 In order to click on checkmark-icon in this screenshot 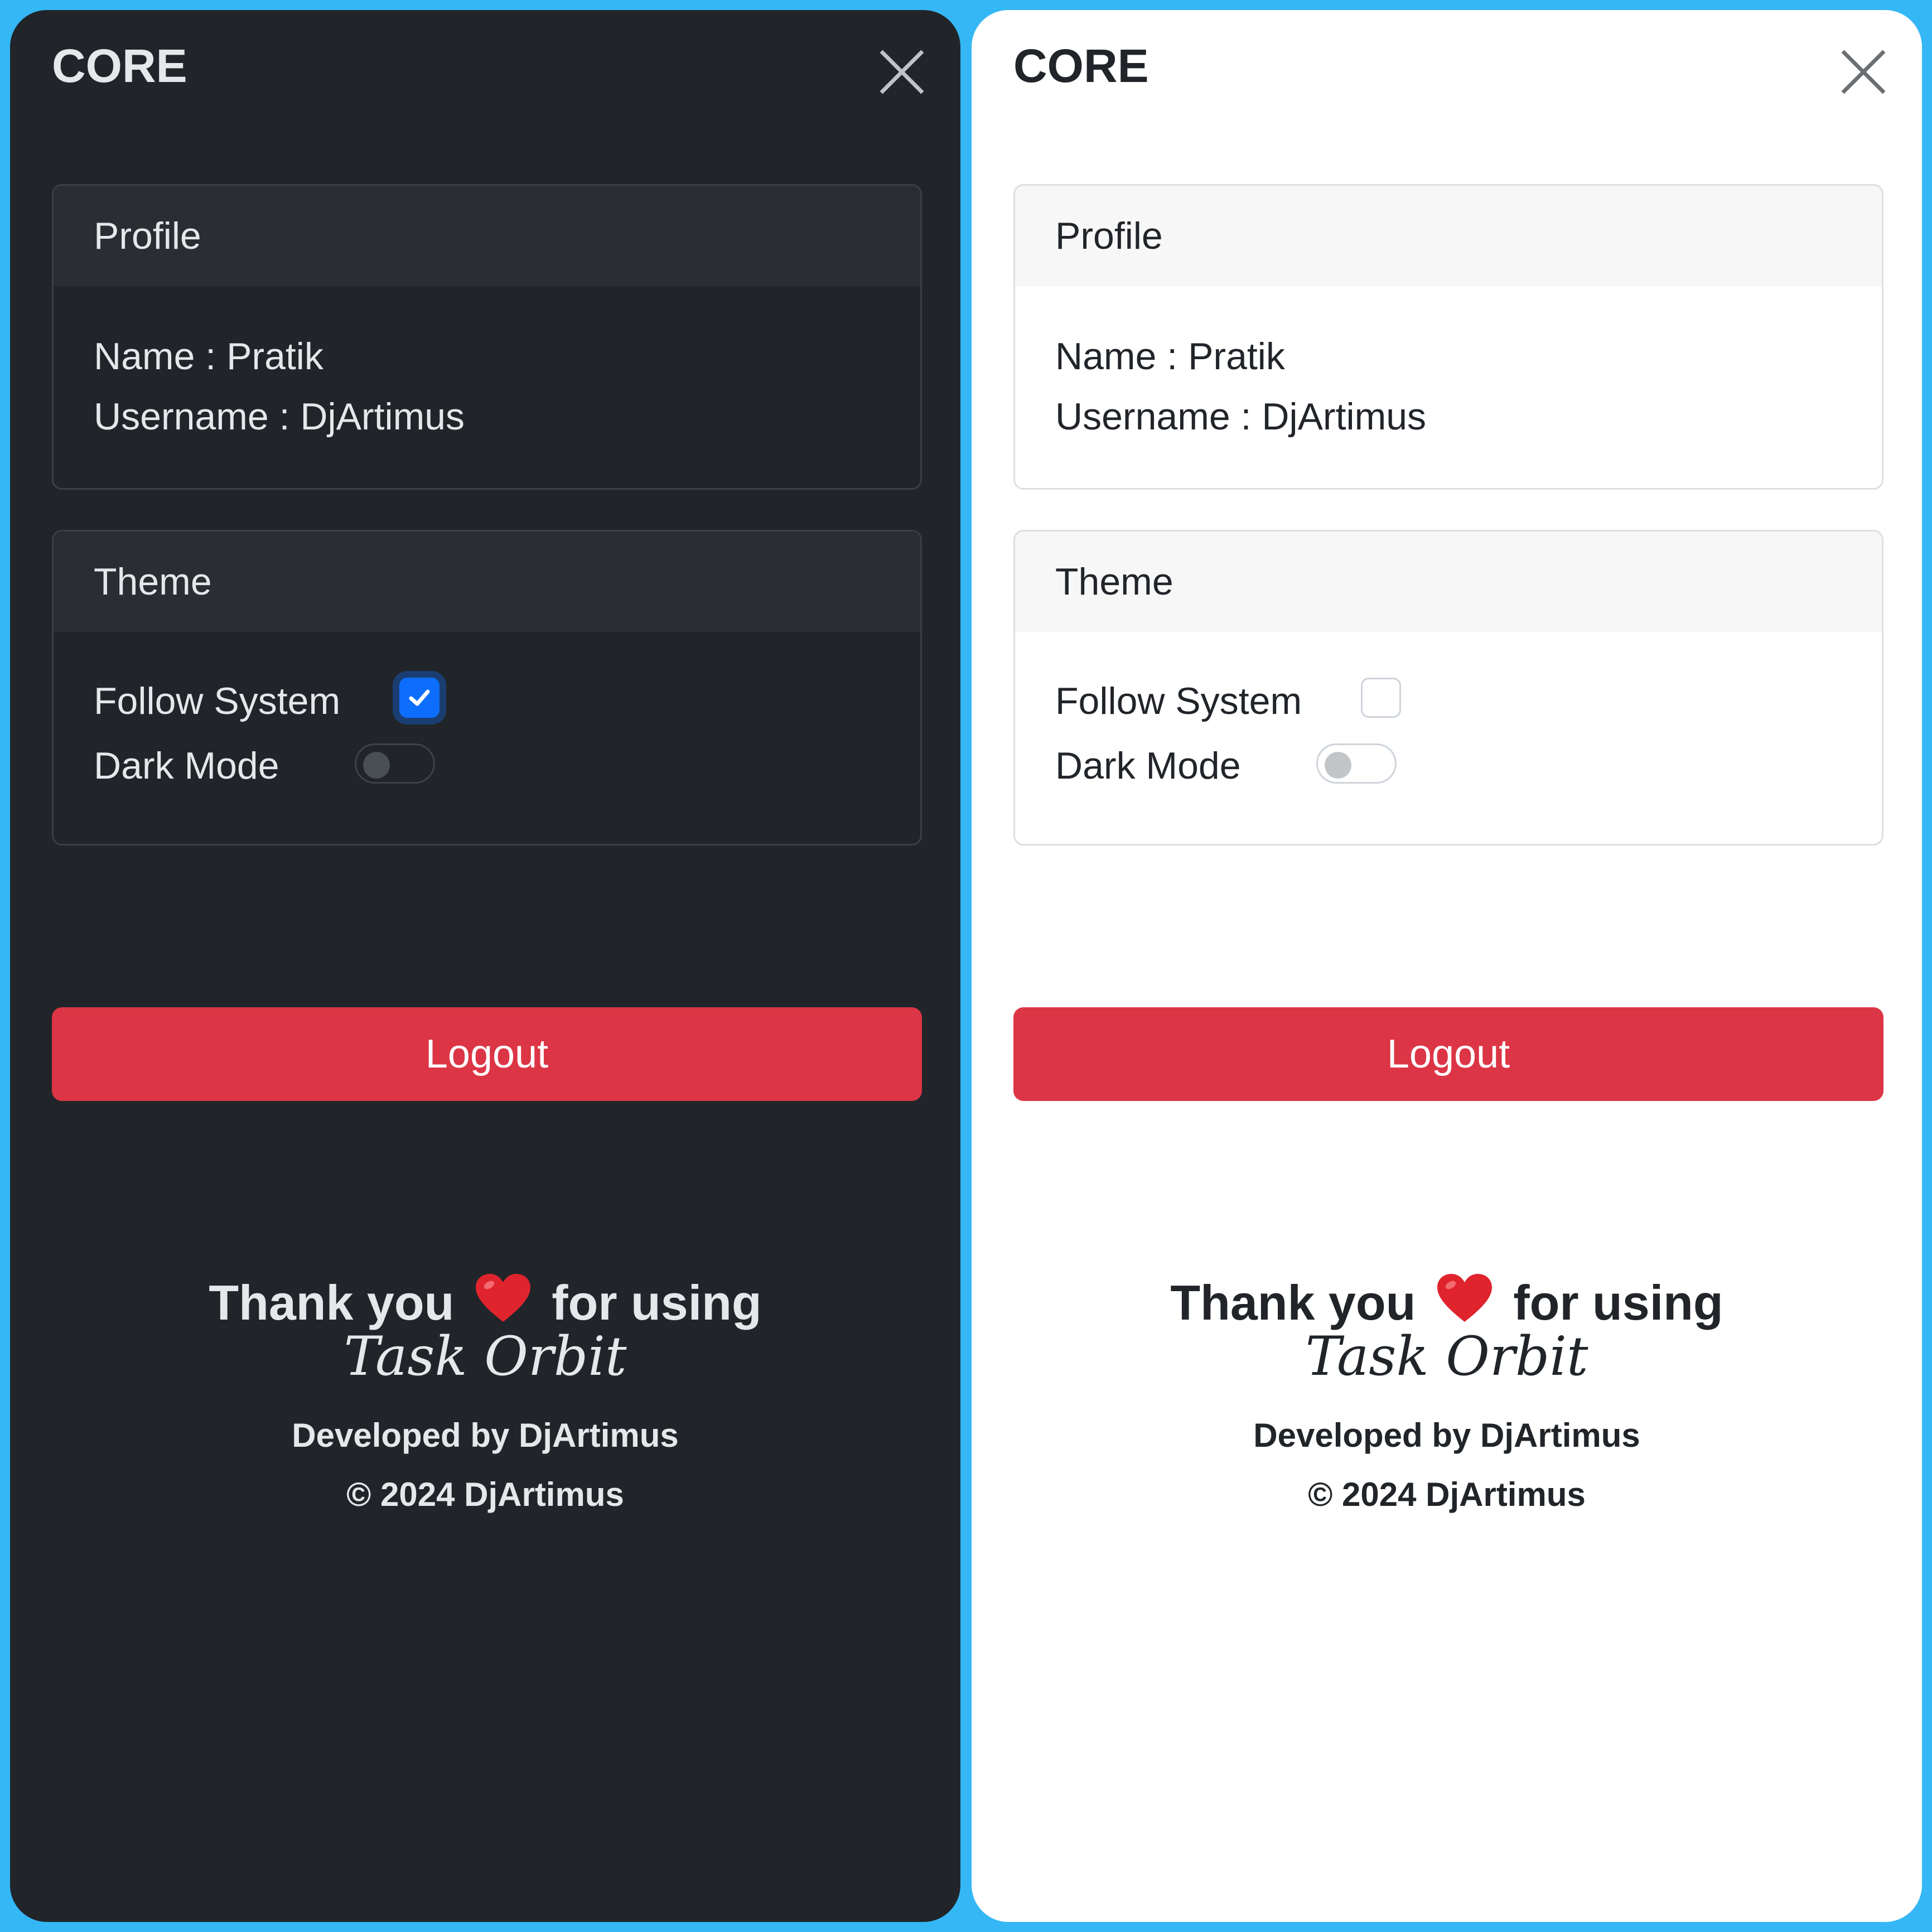, I will do `click(419, 697)`.